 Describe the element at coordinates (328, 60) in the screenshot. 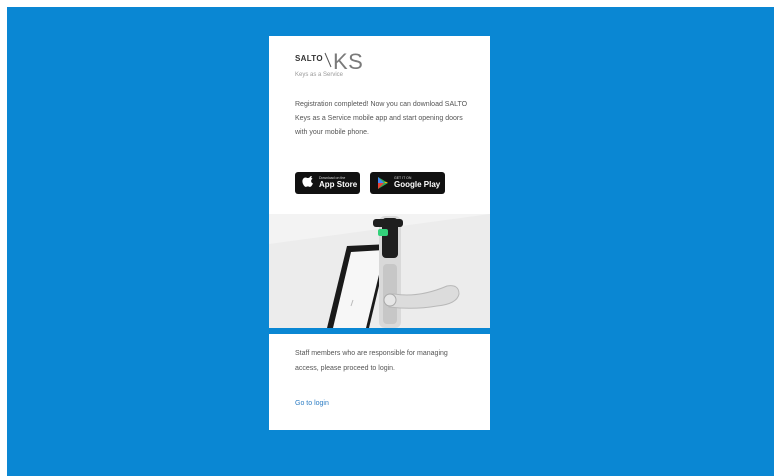

I see `logo-slash-icon` at that location.